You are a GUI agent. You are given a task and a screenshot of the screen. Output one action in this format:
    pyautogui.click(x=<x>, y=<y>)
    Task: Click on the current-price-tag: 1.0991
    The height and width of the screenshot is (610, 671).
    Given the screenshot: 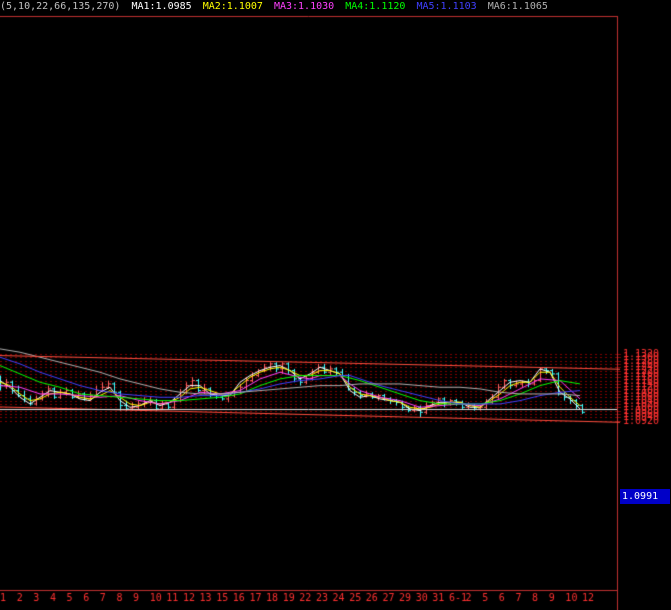 What is the action you would take?
    pyautogui.click(x=645, y=496)
    